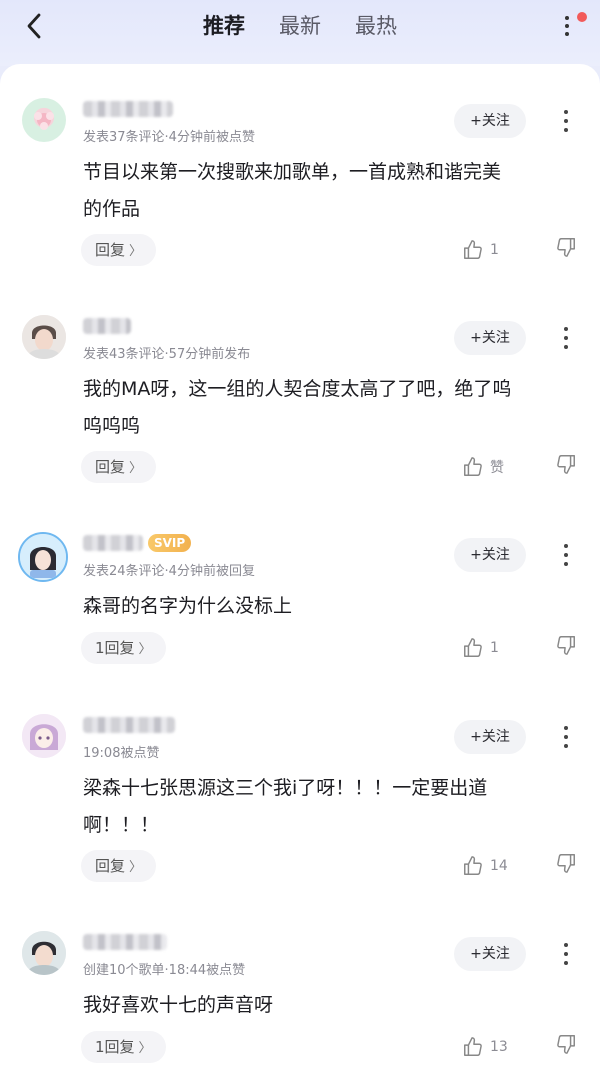 The image size is (600, 1083). Describe the element at coordinates (170, 543) in the screenshot. I see `svip-badge: SVIP` at that location.